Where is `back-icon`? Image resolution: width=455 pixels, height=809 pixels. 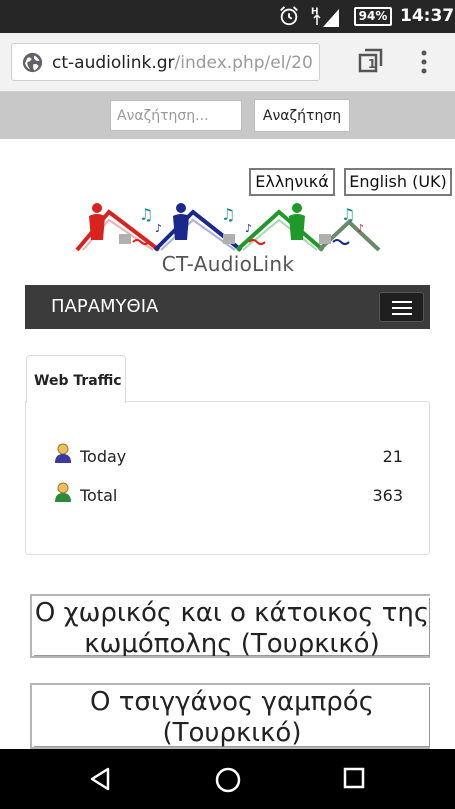
back-icon is located at coordinates (100, 779).